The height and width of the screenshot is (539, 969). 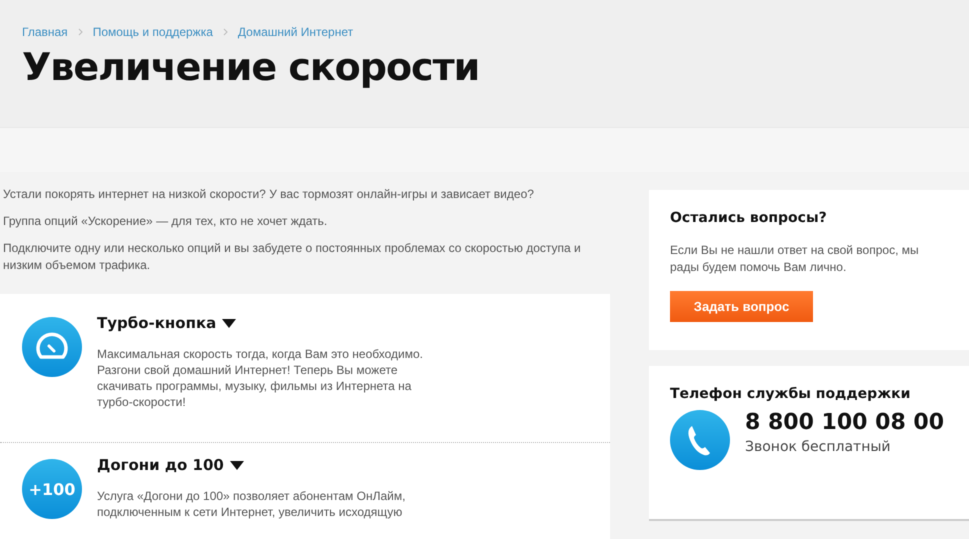 I want to click on breadcrumb-link: Главная, so click(x=45, y=32).